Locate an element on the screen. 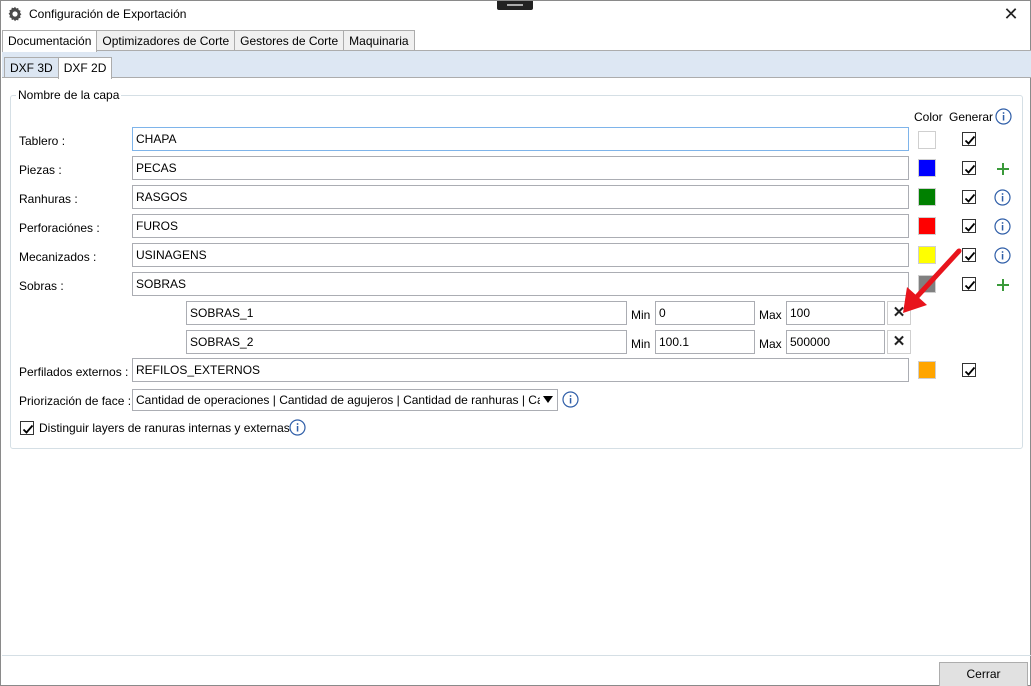 Image resolution: width=1031 pixels, height=686 pixels. subtabs-divider is located at coordinates (516, 77).